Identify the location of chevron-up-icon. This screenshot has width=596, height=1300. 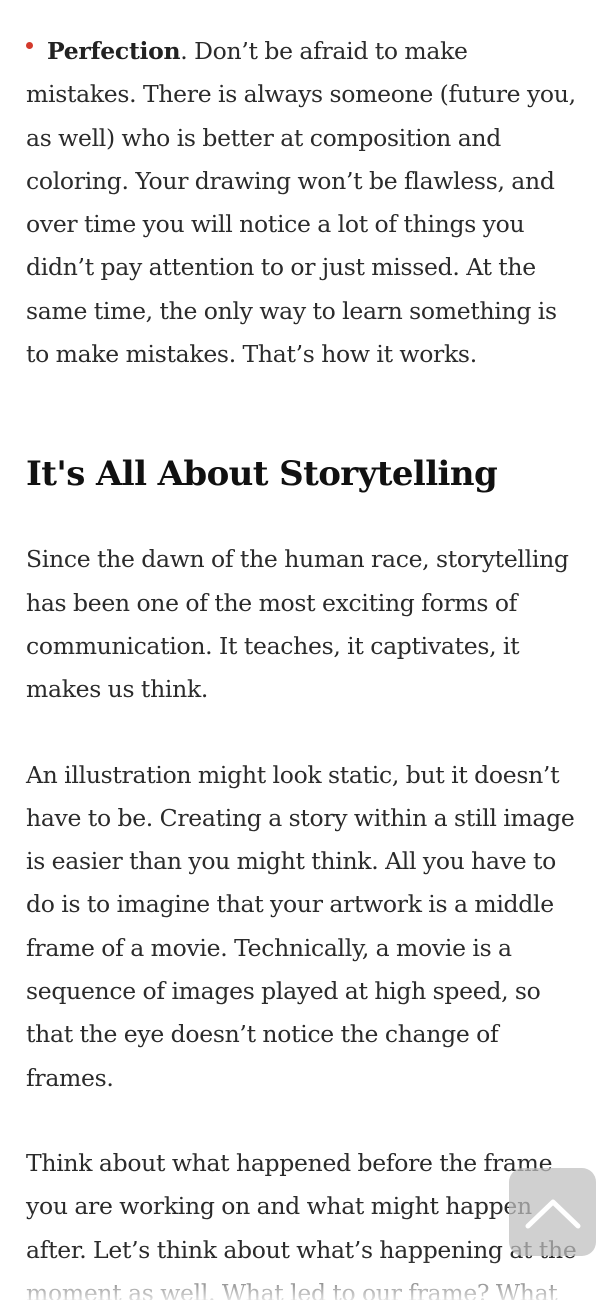
(552, 1214).